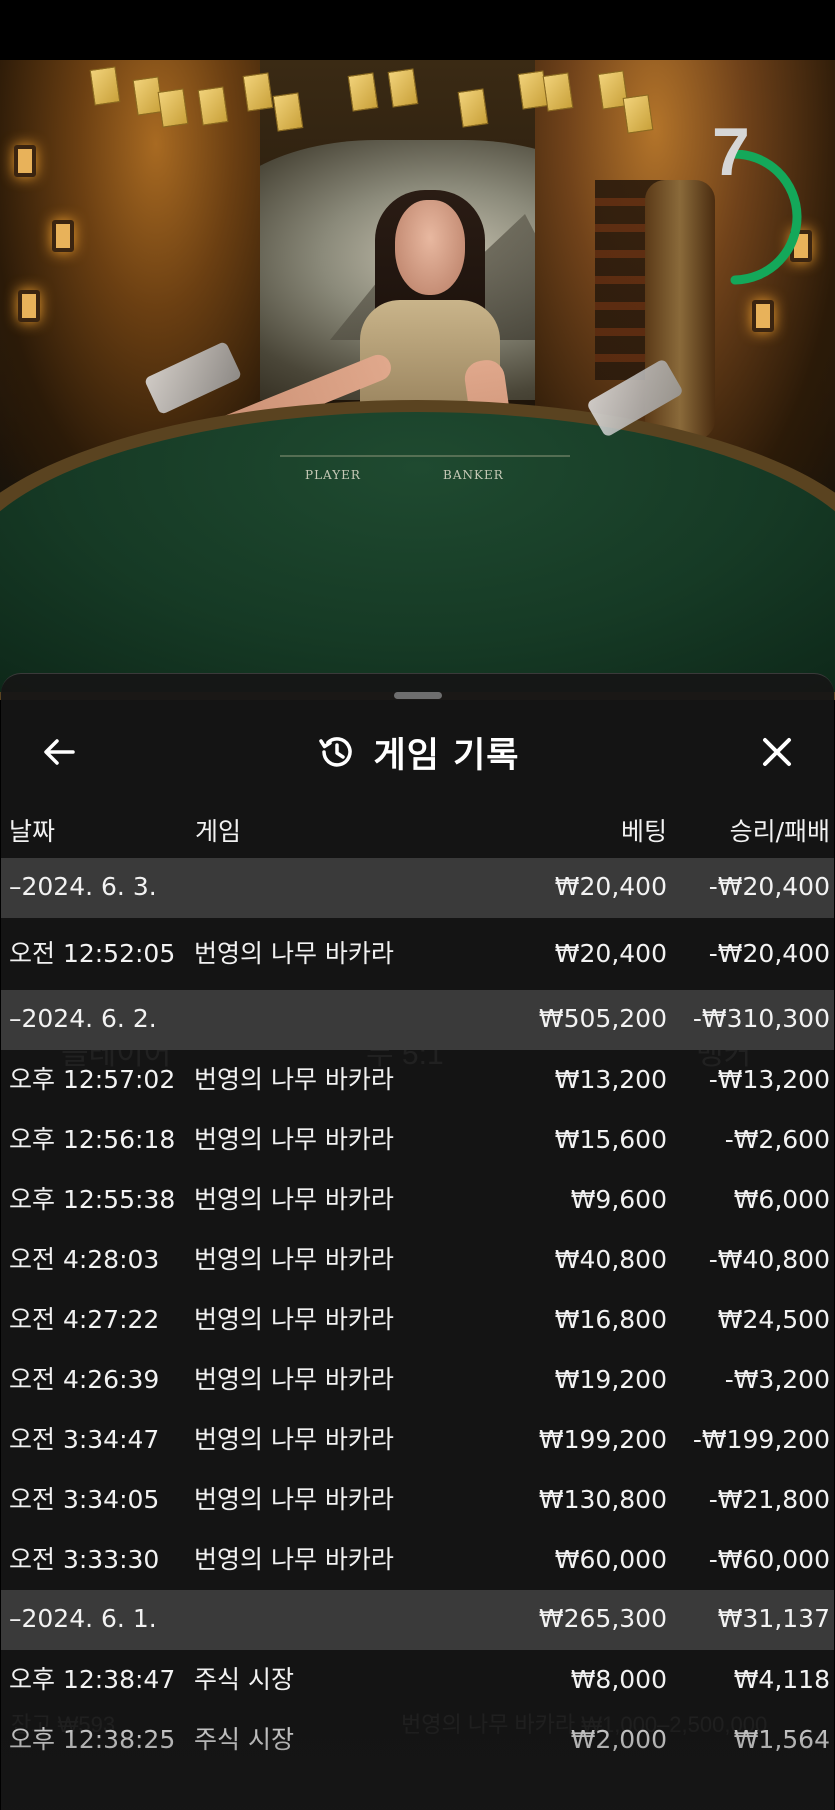  I want to click on history-row: 오전 4:28:03 번영의 나무 바카라 ₩40,800 -₩40,800, so click(417, 1260).